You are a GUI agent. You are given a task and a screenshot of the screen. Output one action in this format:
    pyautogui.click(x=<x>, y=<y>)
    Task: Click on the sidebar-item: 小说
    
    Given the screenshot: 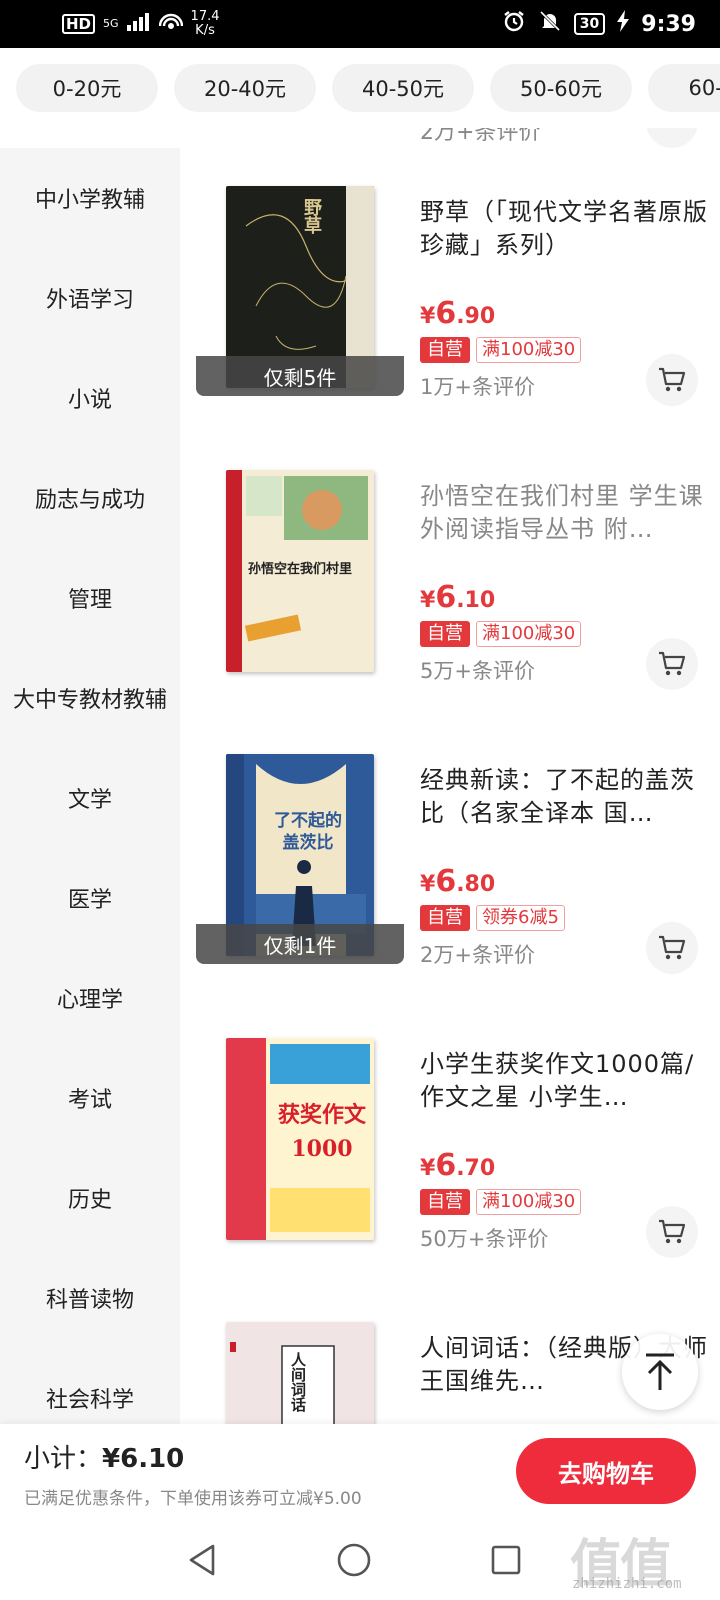 What is the action you would take?
    pyautogui.click(x=90, y=398)
    